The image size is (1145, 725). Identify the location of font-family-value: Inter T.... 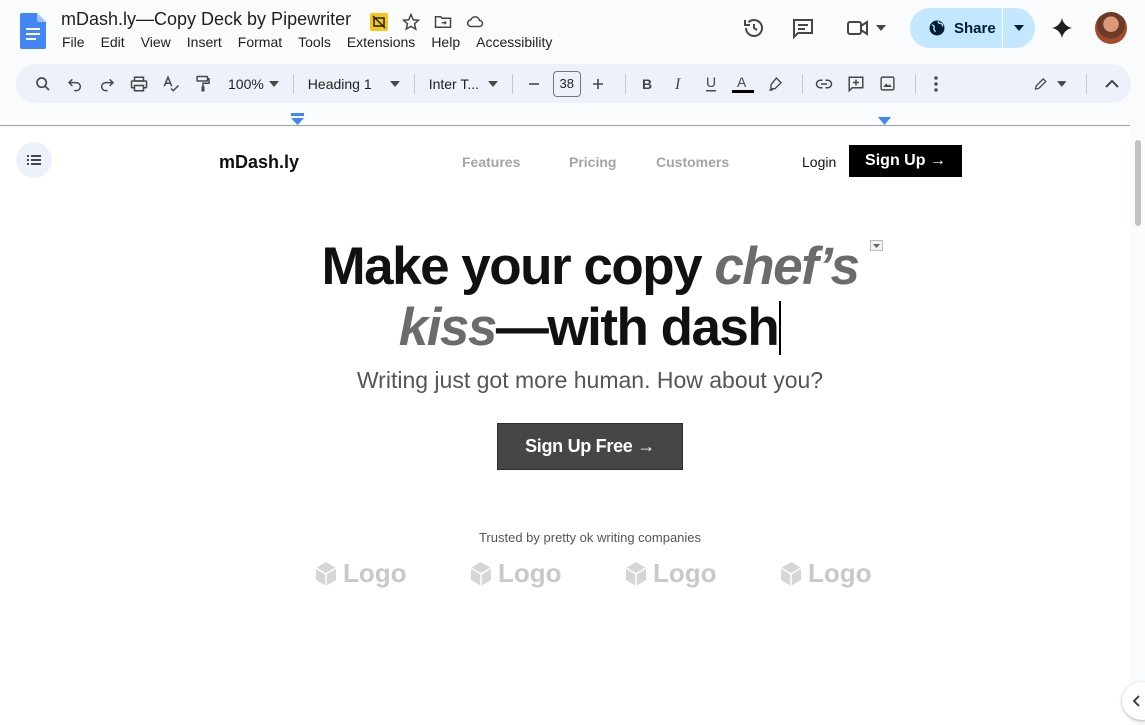
(454, 83).